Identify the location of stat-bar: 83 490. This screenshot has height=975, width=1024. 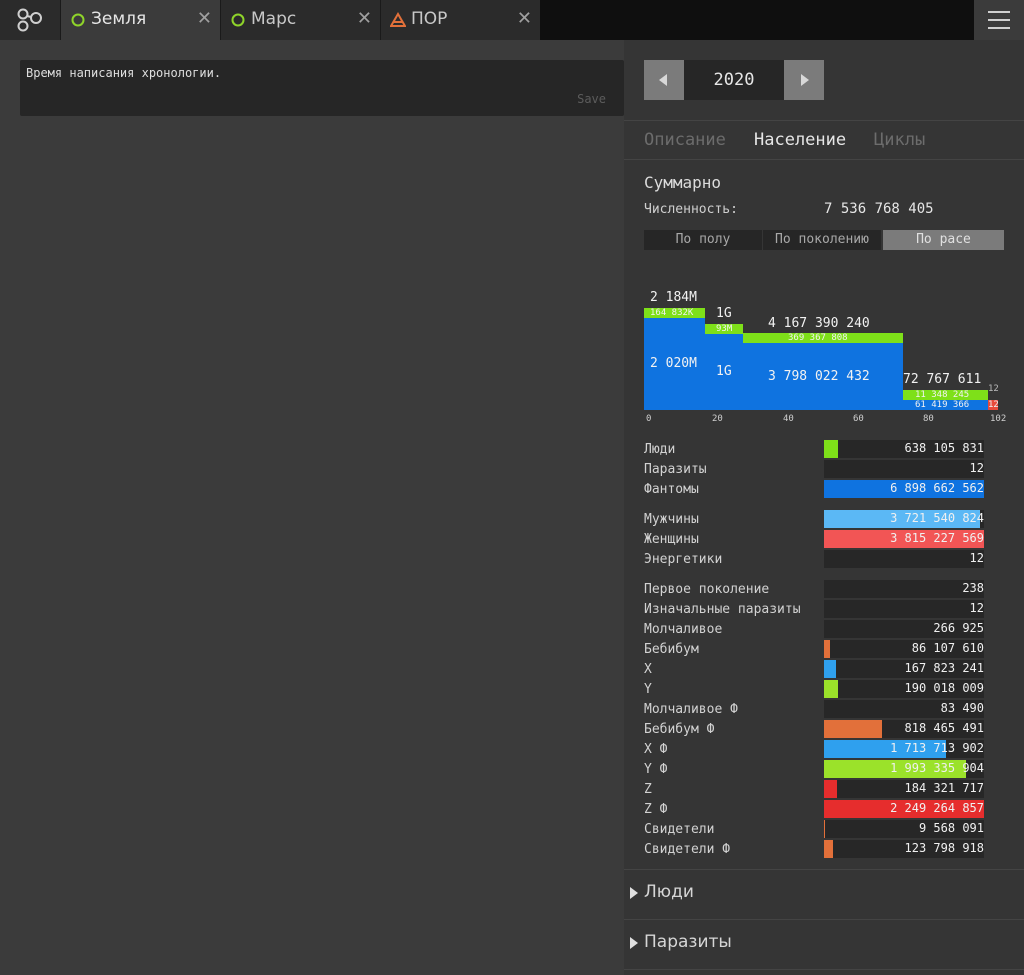
(904, 709).